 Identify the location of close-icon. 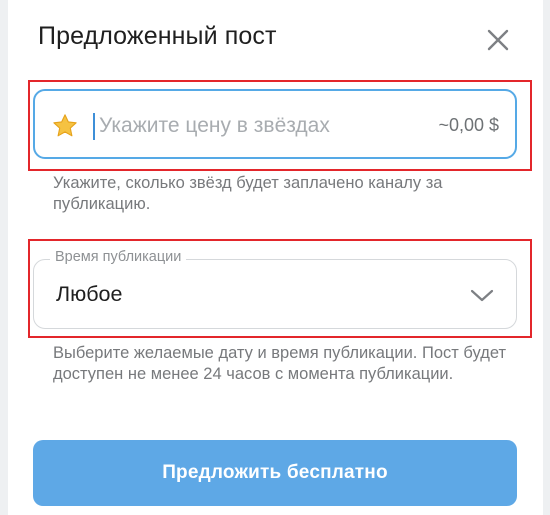
(498, 40).